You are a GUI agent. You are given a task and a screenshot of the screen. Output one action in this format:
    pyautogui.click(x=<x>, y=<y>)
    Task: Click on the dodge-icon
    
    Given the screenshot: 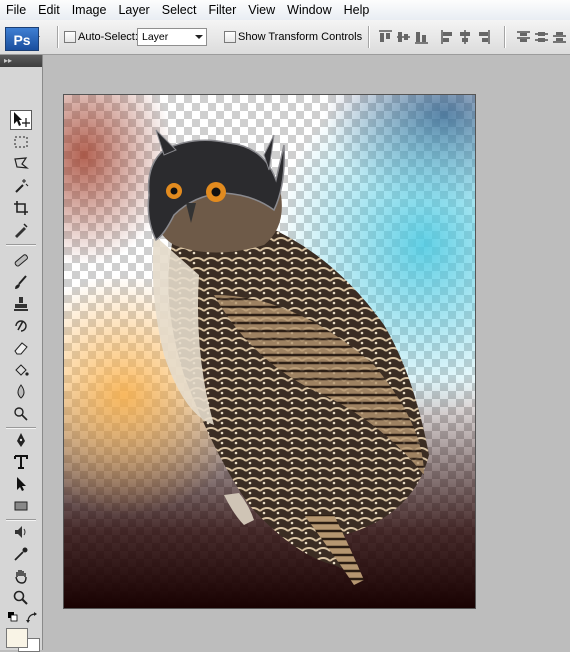 What is the action you would take?
    pyautogui.click(x=21, y=414)
    